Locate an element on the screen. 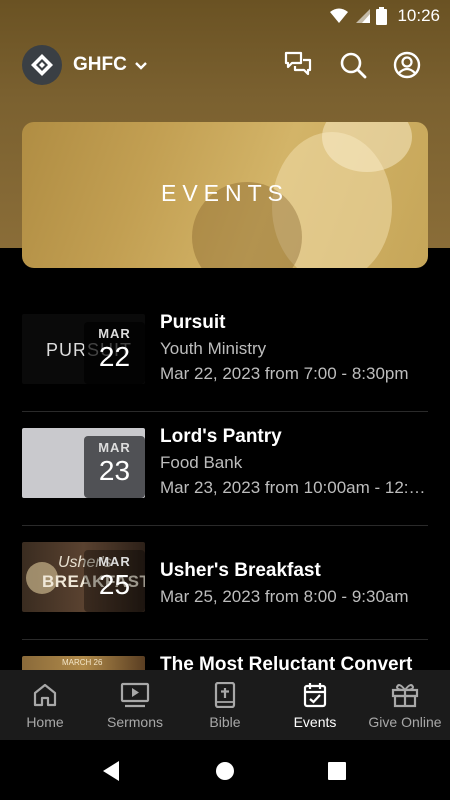 Image resolution: width=450 pixels, height=800 pixels. nav-sermons: Sermons is located at coordinates (135, 705).